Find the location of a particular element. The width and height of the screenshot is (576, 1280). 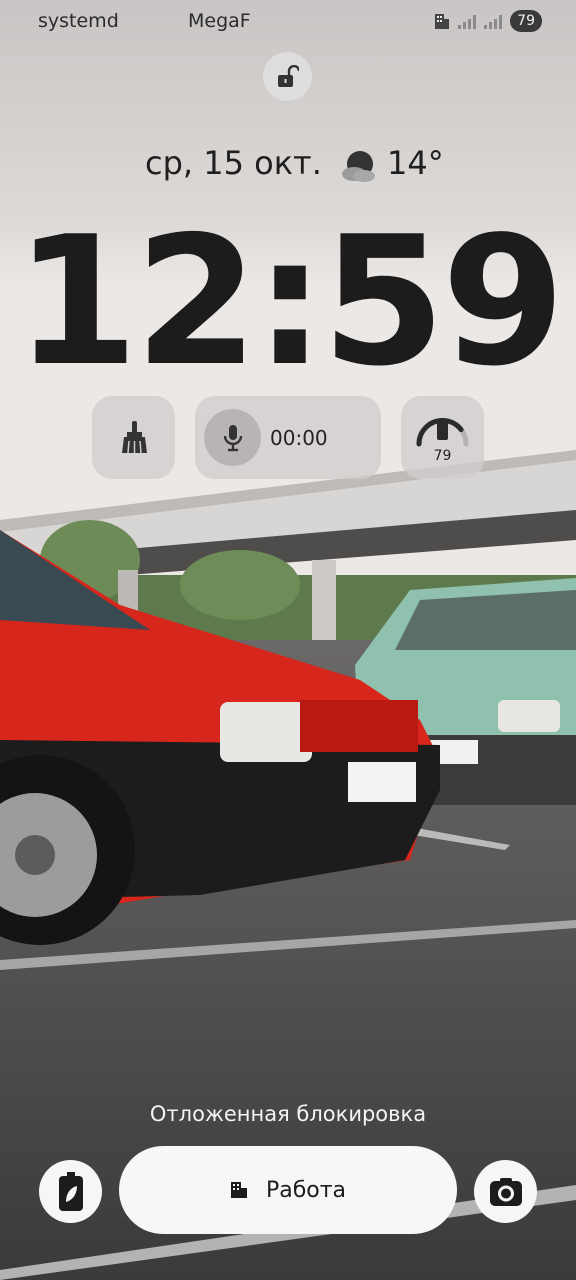

delayed-lock-text: Отложенная блокировка is located at coordinates (288, 1114).